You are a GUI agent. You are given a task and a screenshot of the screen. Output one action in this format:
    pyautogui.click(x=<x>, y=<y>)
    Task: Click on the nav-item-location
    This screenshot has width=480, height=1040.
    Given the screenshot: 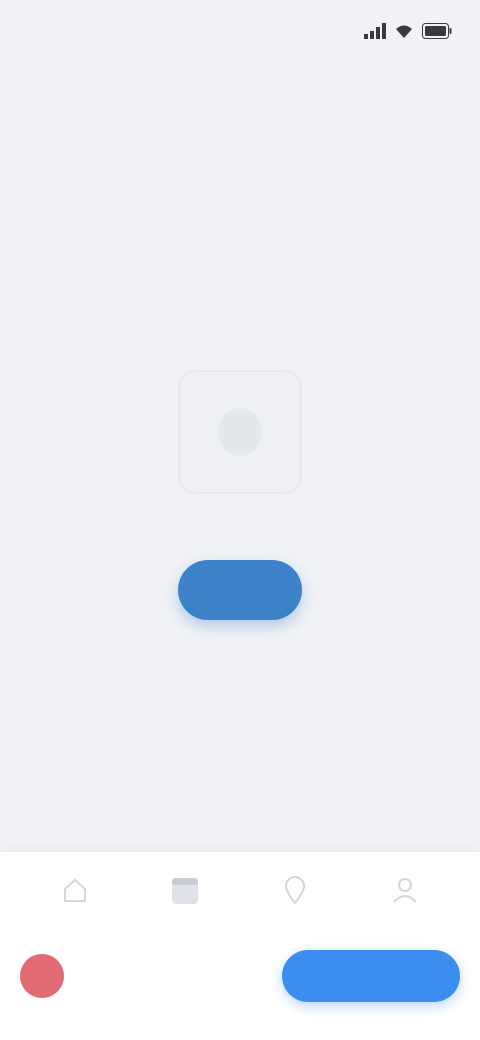 What is the action you would take?
    pyautogui.click(x=295, y=892)
    